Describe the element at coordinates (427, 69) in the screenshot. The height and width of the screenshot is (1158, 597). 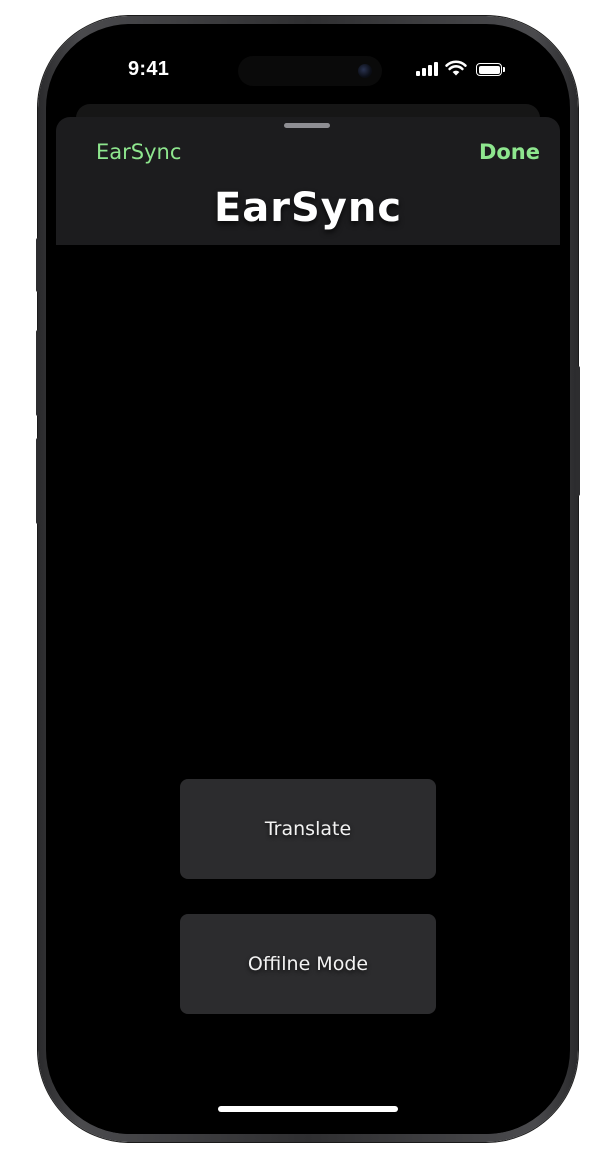
I see `signal-icon` at that location.